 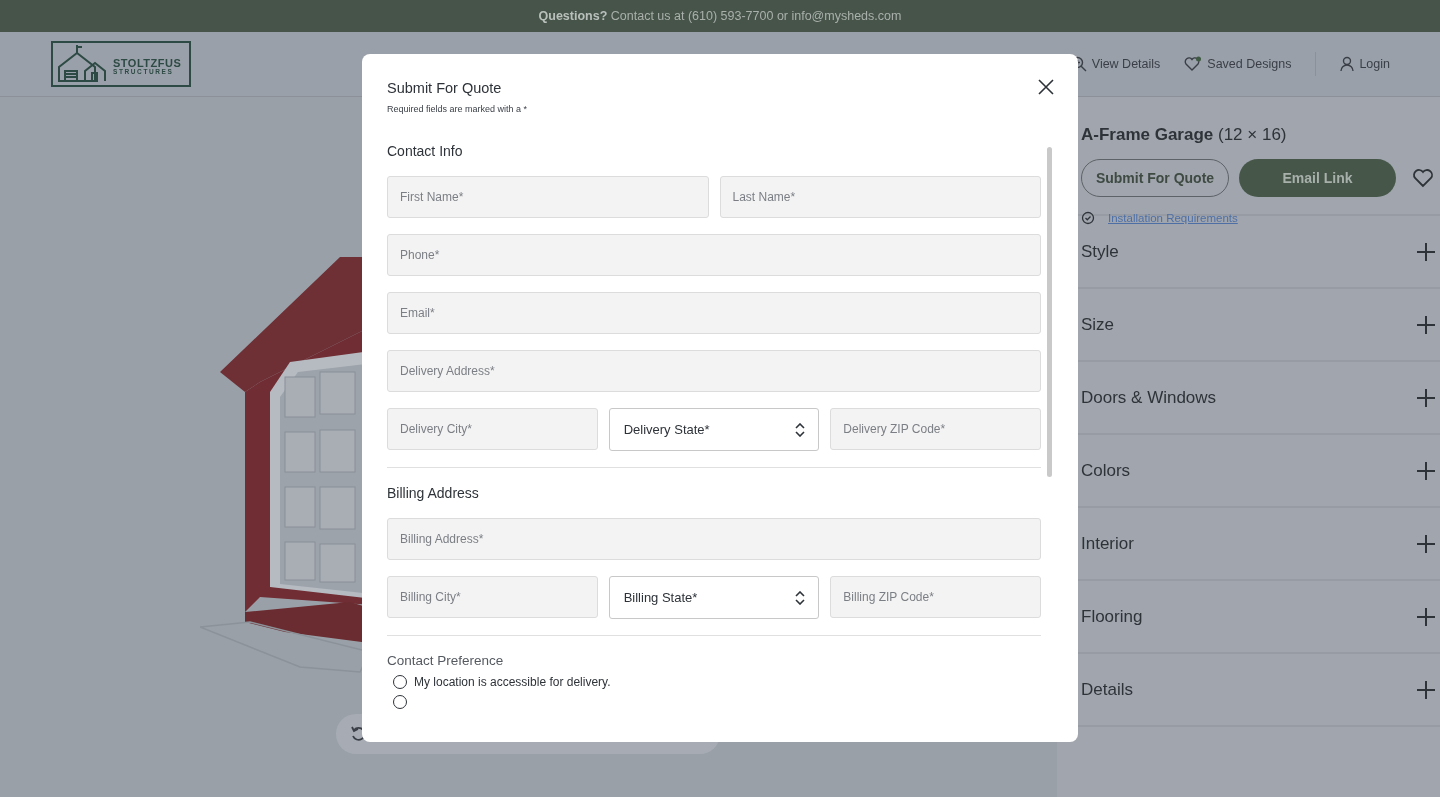 What do you see at coordinates (444, 88) in the screenshot?
I see `dialog-title: Submit For Quote` at bounding box center [444, 88].